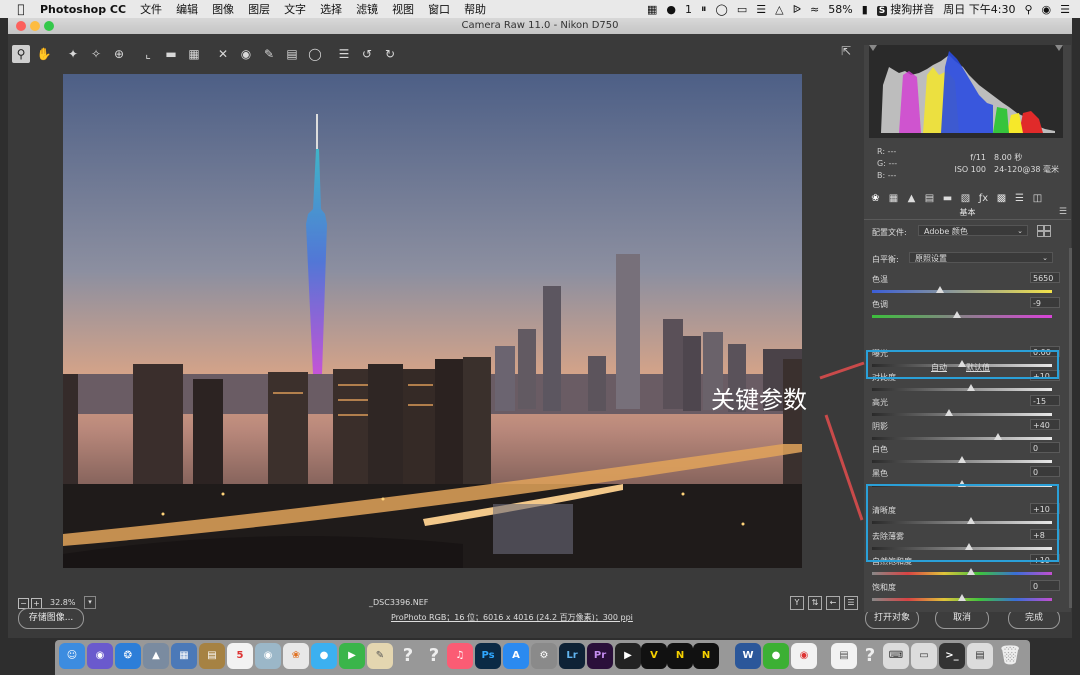 This screenshot has height=675, width=1080. I want to click on unknown-app-icon-2: ?, so click(434, 656).